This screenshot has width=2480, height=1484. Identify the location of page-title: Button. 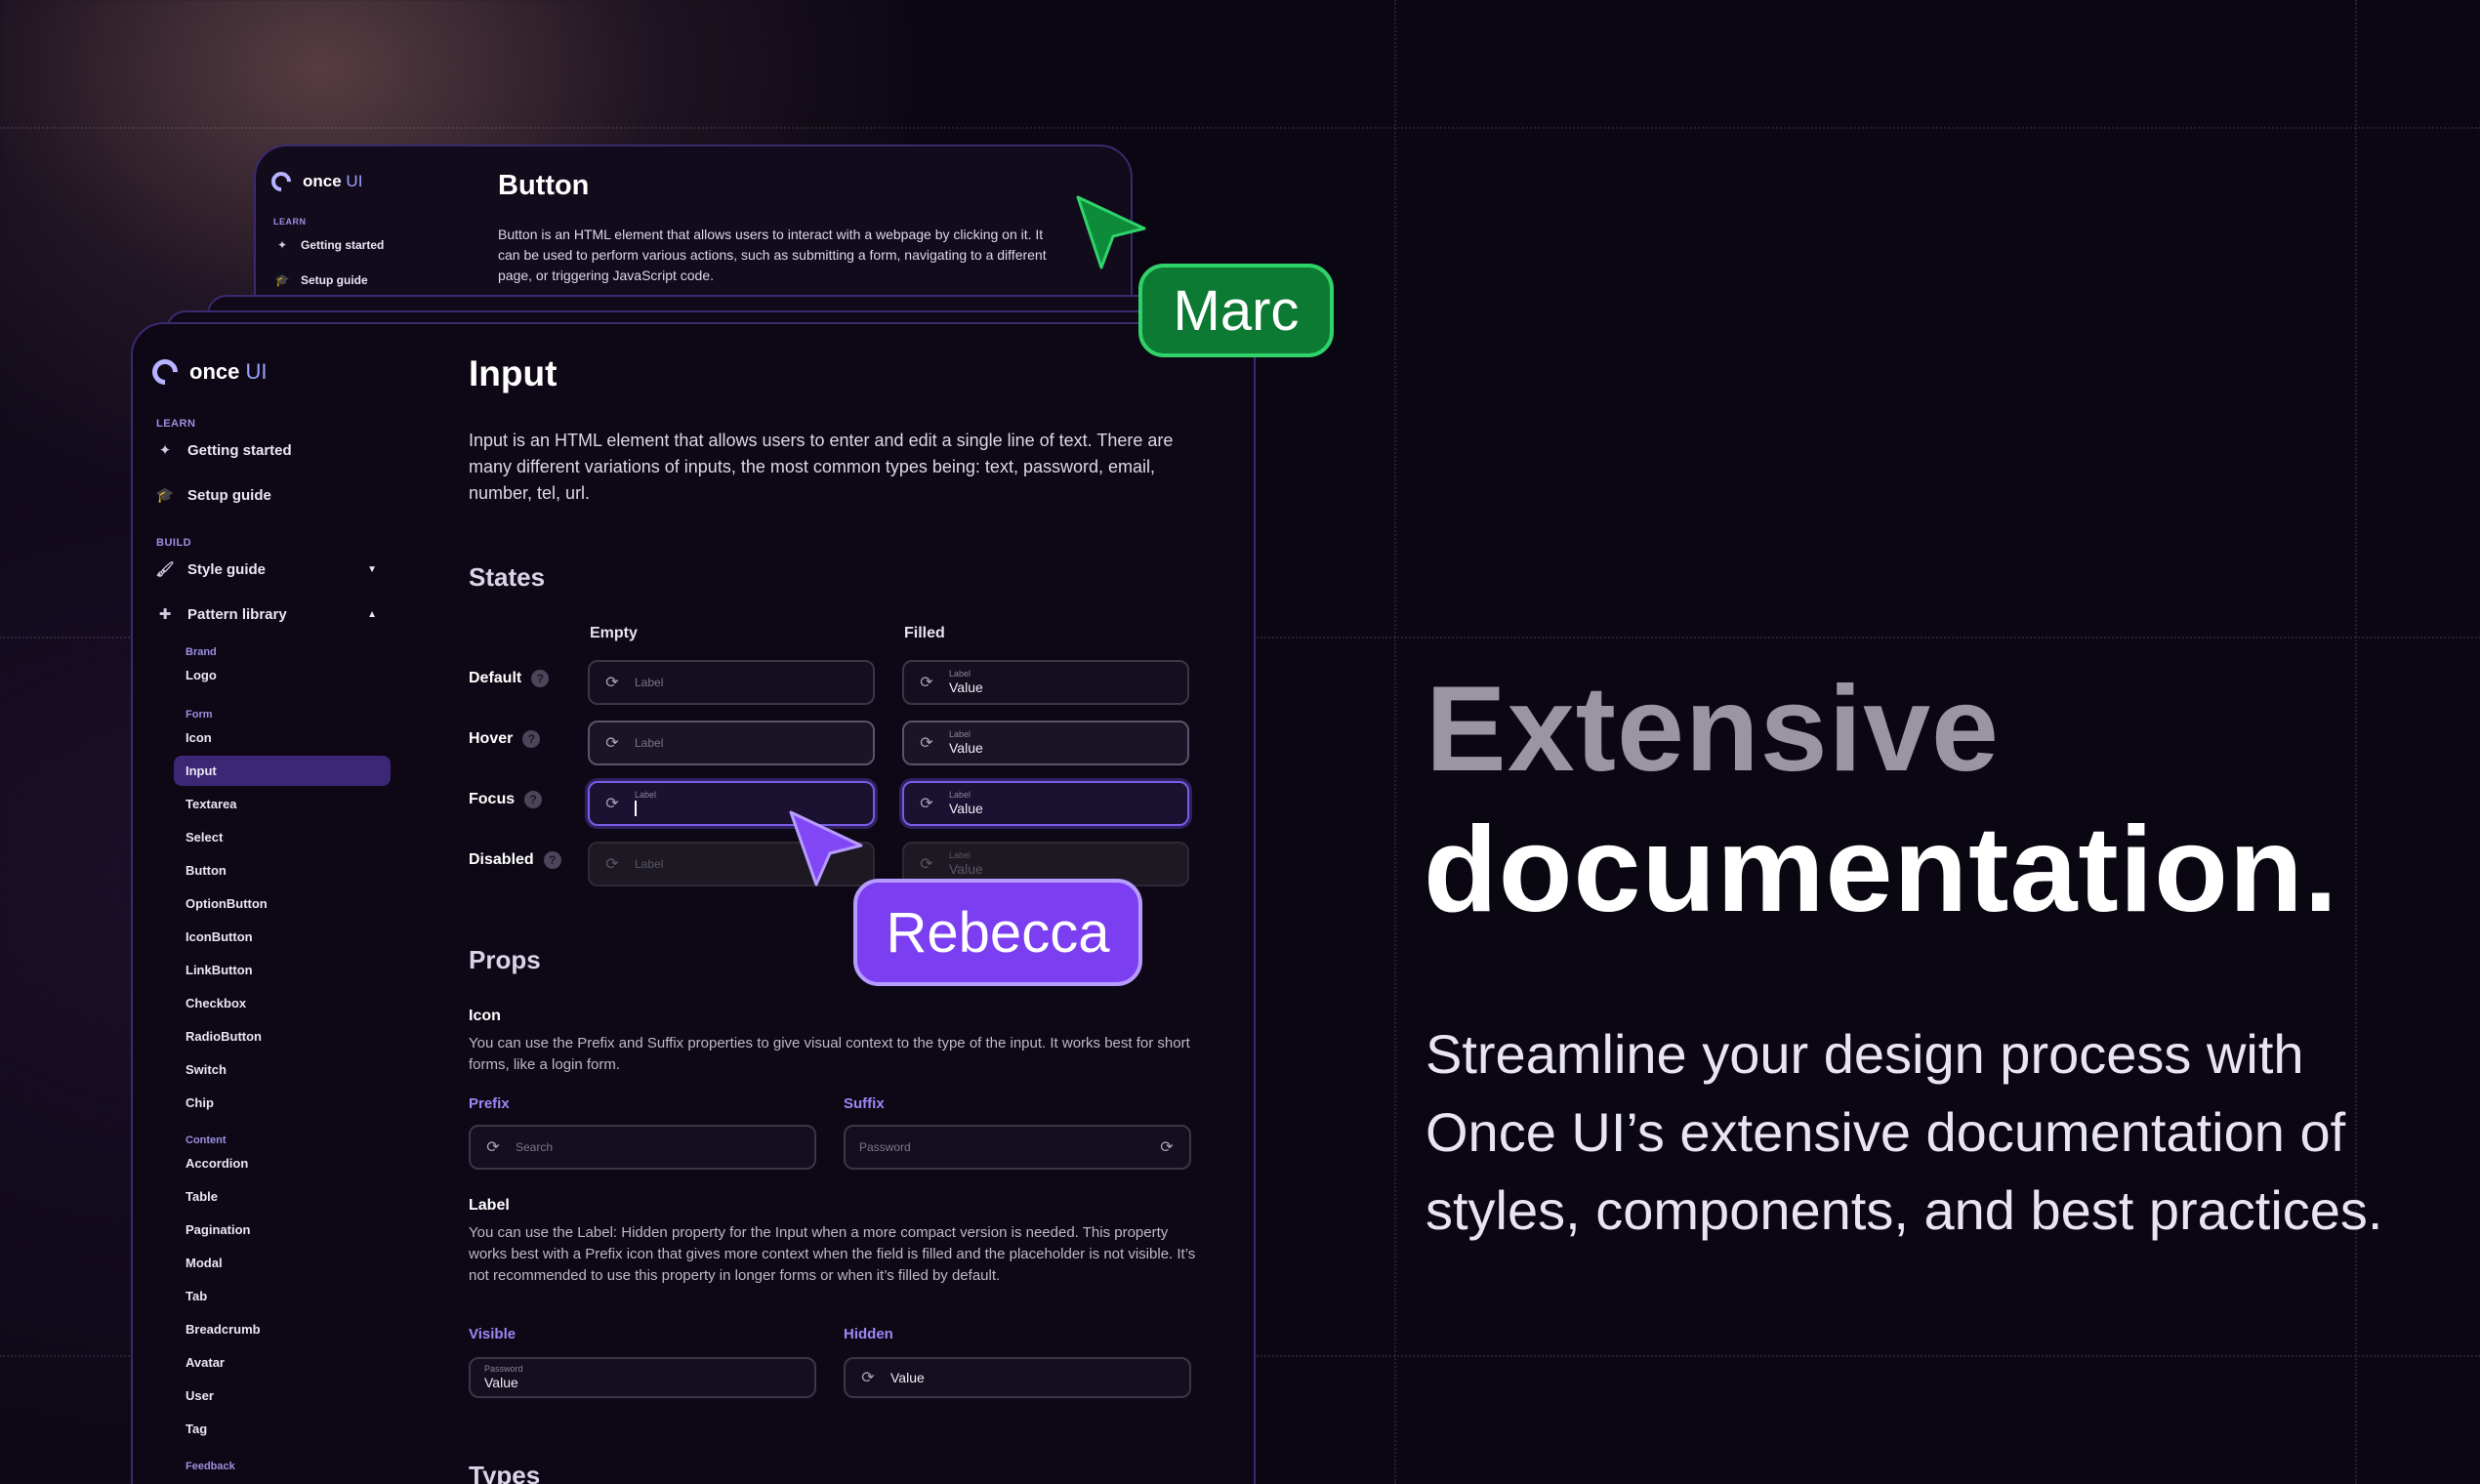
(544, 186).